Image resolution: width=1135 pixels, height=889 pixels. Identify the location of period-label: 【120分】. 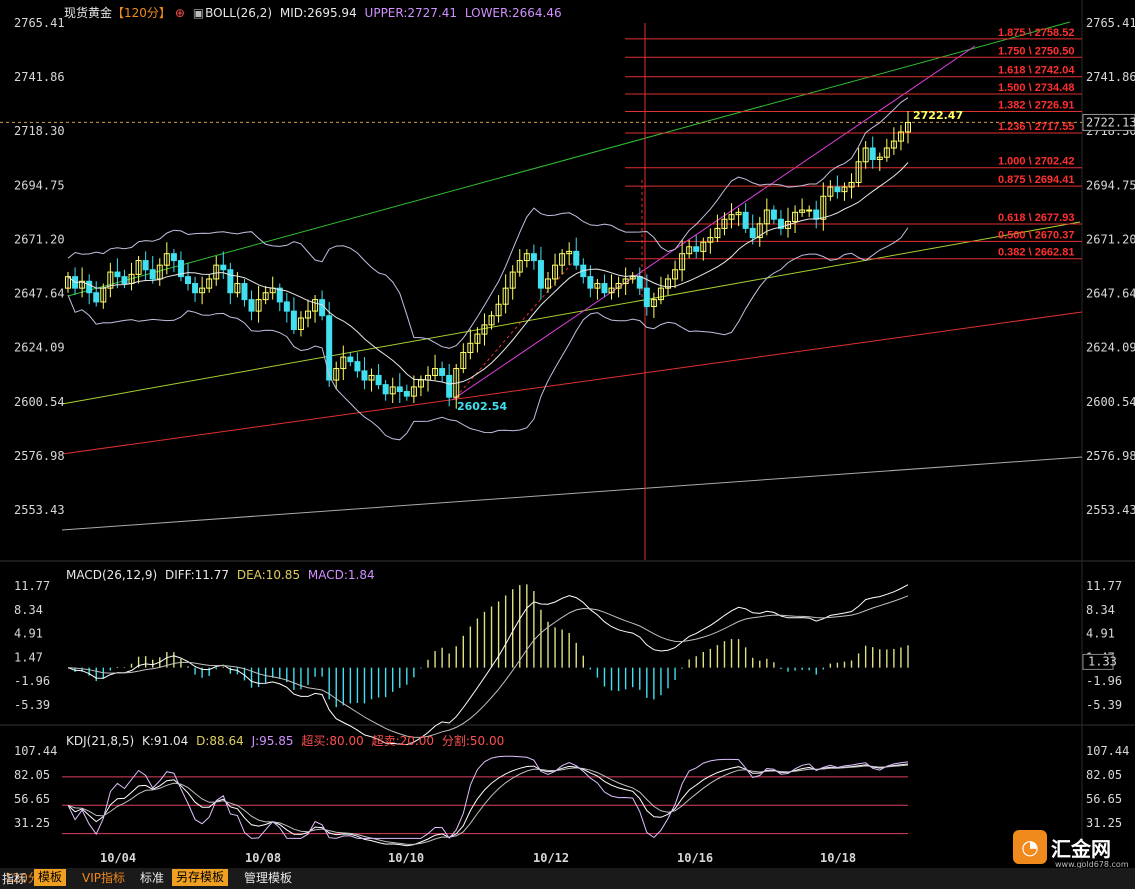
(141, 13).